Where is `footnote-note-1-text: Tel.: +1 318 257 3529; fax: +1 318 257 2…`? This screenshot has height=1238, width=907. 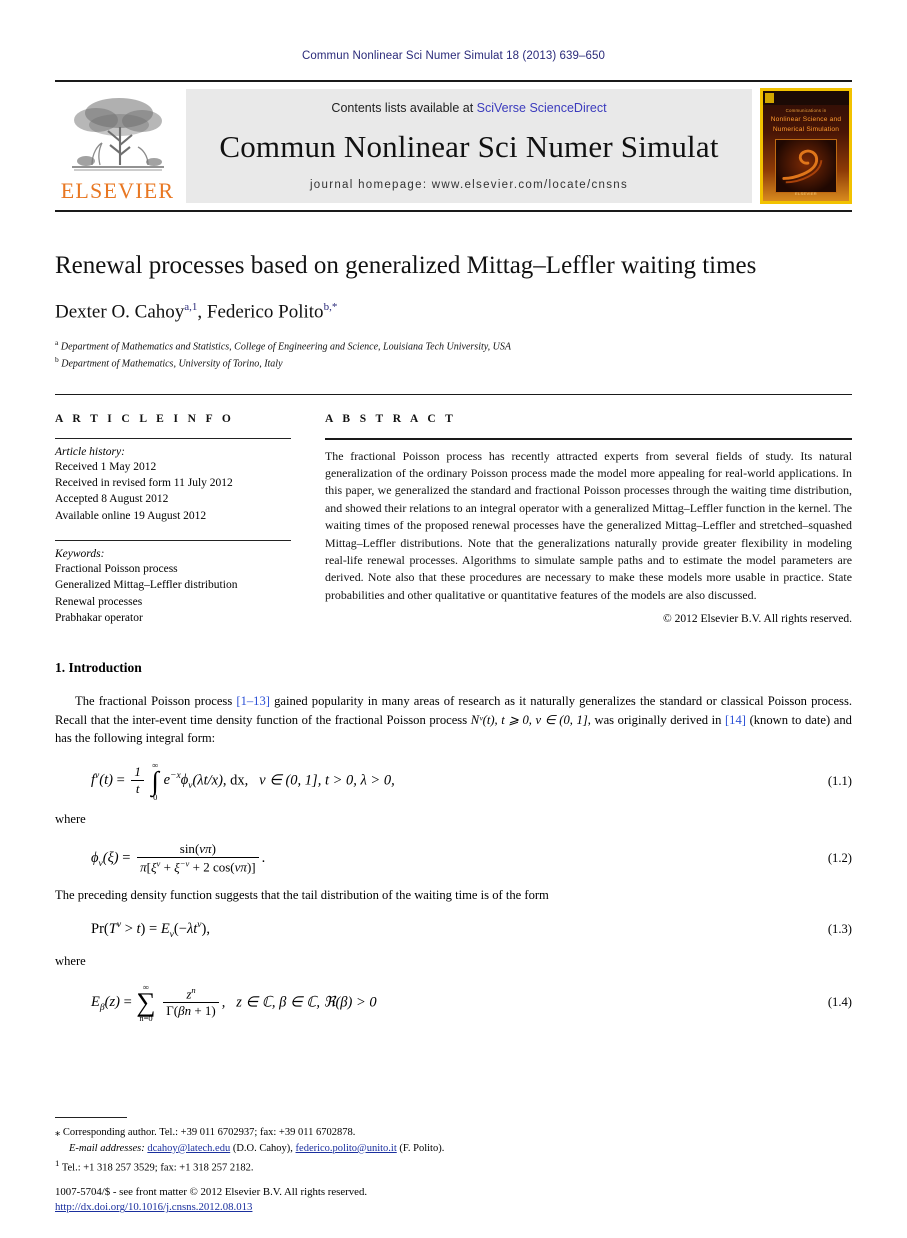
footnote-note-1-text: Tel.: +1 318 257 3529; fax: +1 318 257 2… is located at coordinates (157, 1168).